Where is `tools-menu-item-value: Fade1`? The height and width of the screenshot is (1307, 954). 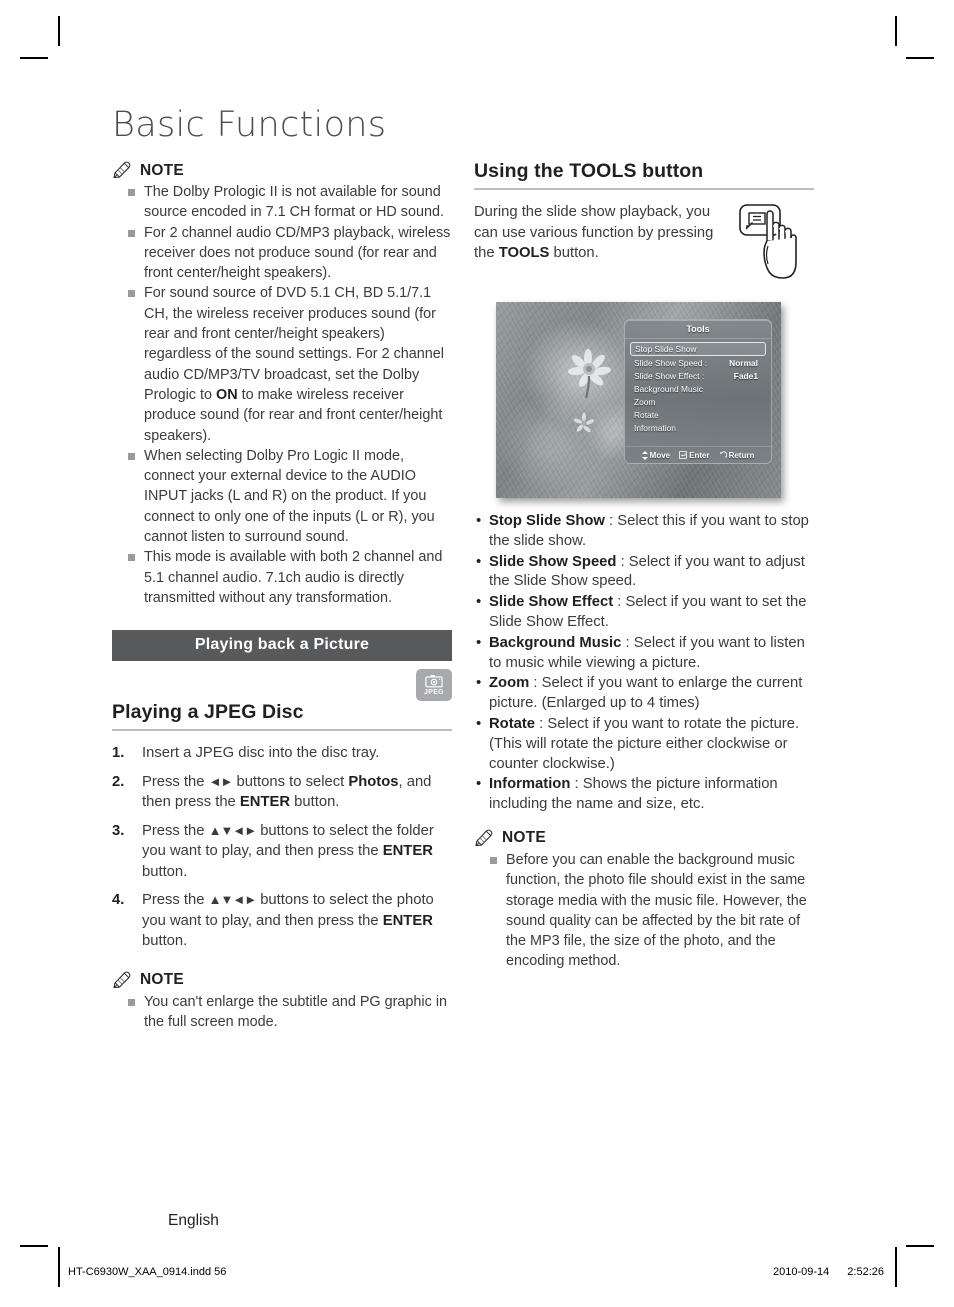
tools-menu-item-value: Fade1 is located at coordinates (745, 375).